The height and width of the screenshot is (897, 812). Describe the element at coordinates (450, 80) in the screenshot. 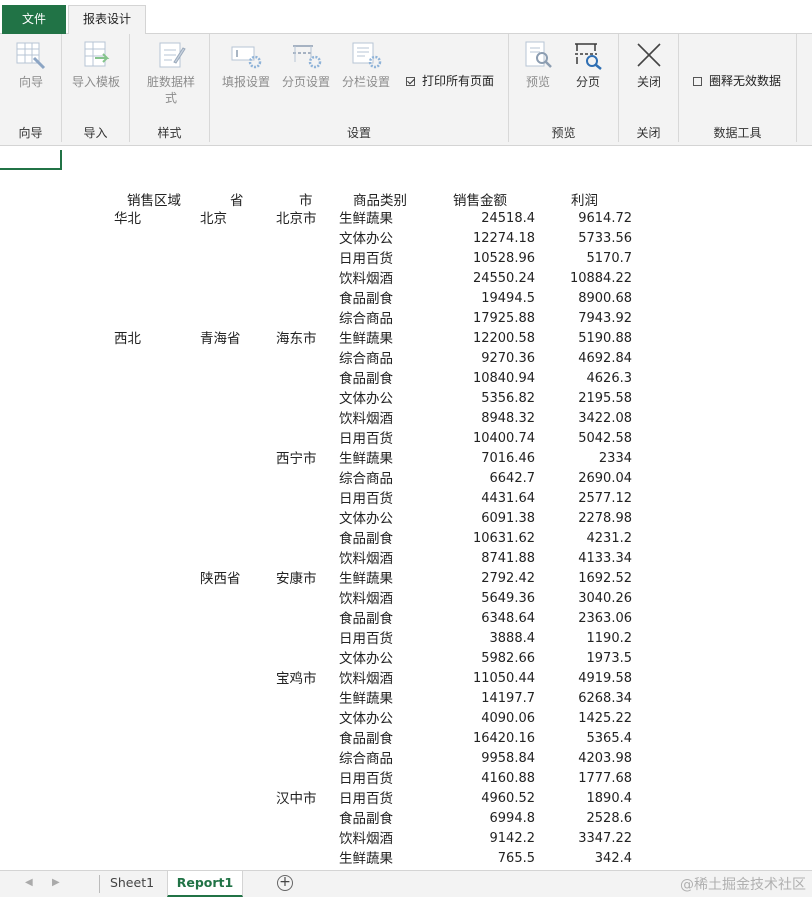

I see `print-all-pages-checkbox: 打印所有页面` at that location.